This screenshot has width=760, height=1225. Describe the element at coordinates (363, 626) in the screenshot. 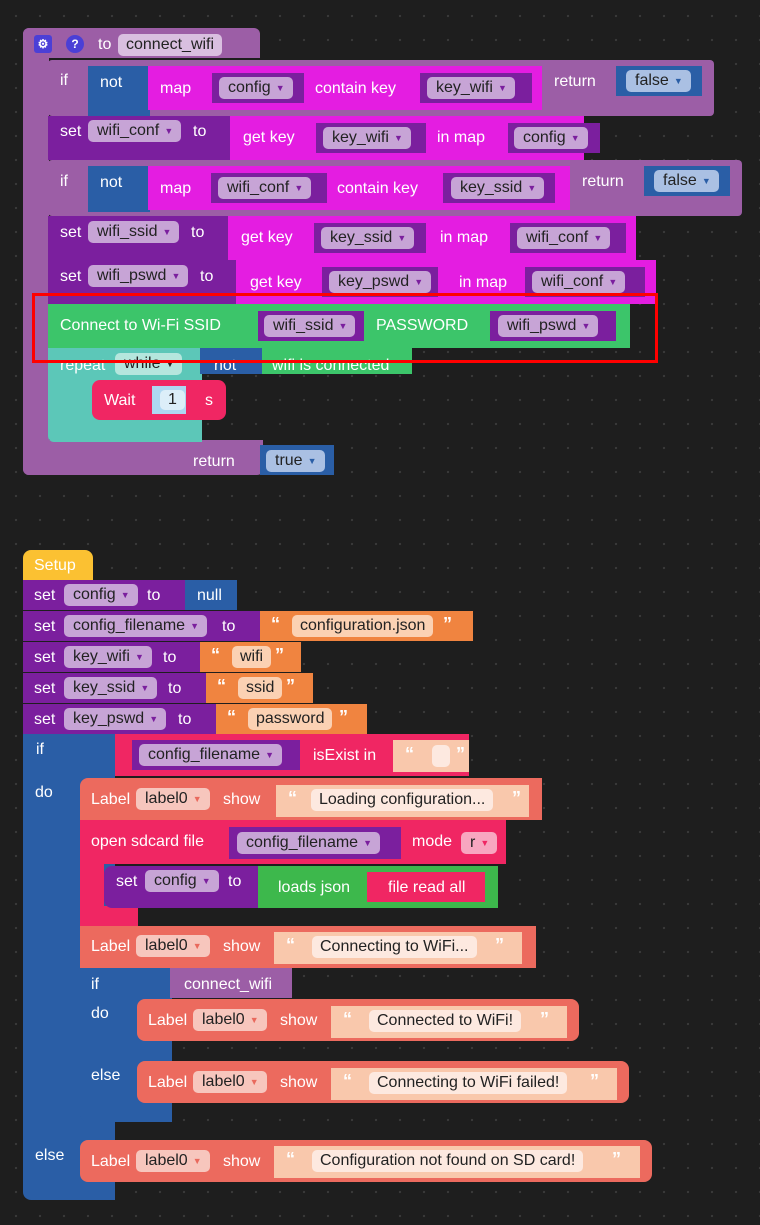

I see `text-field: configuration.json` at that location.